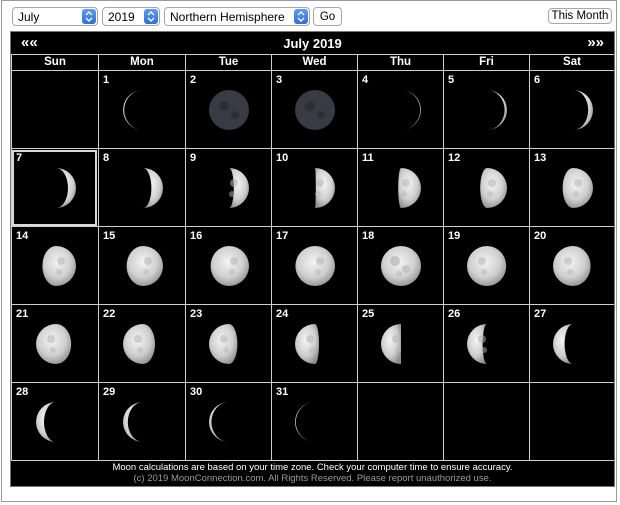  Describe the element at coordinates (368, 314) in the screenshot. I see `day-number: 25` at that location.